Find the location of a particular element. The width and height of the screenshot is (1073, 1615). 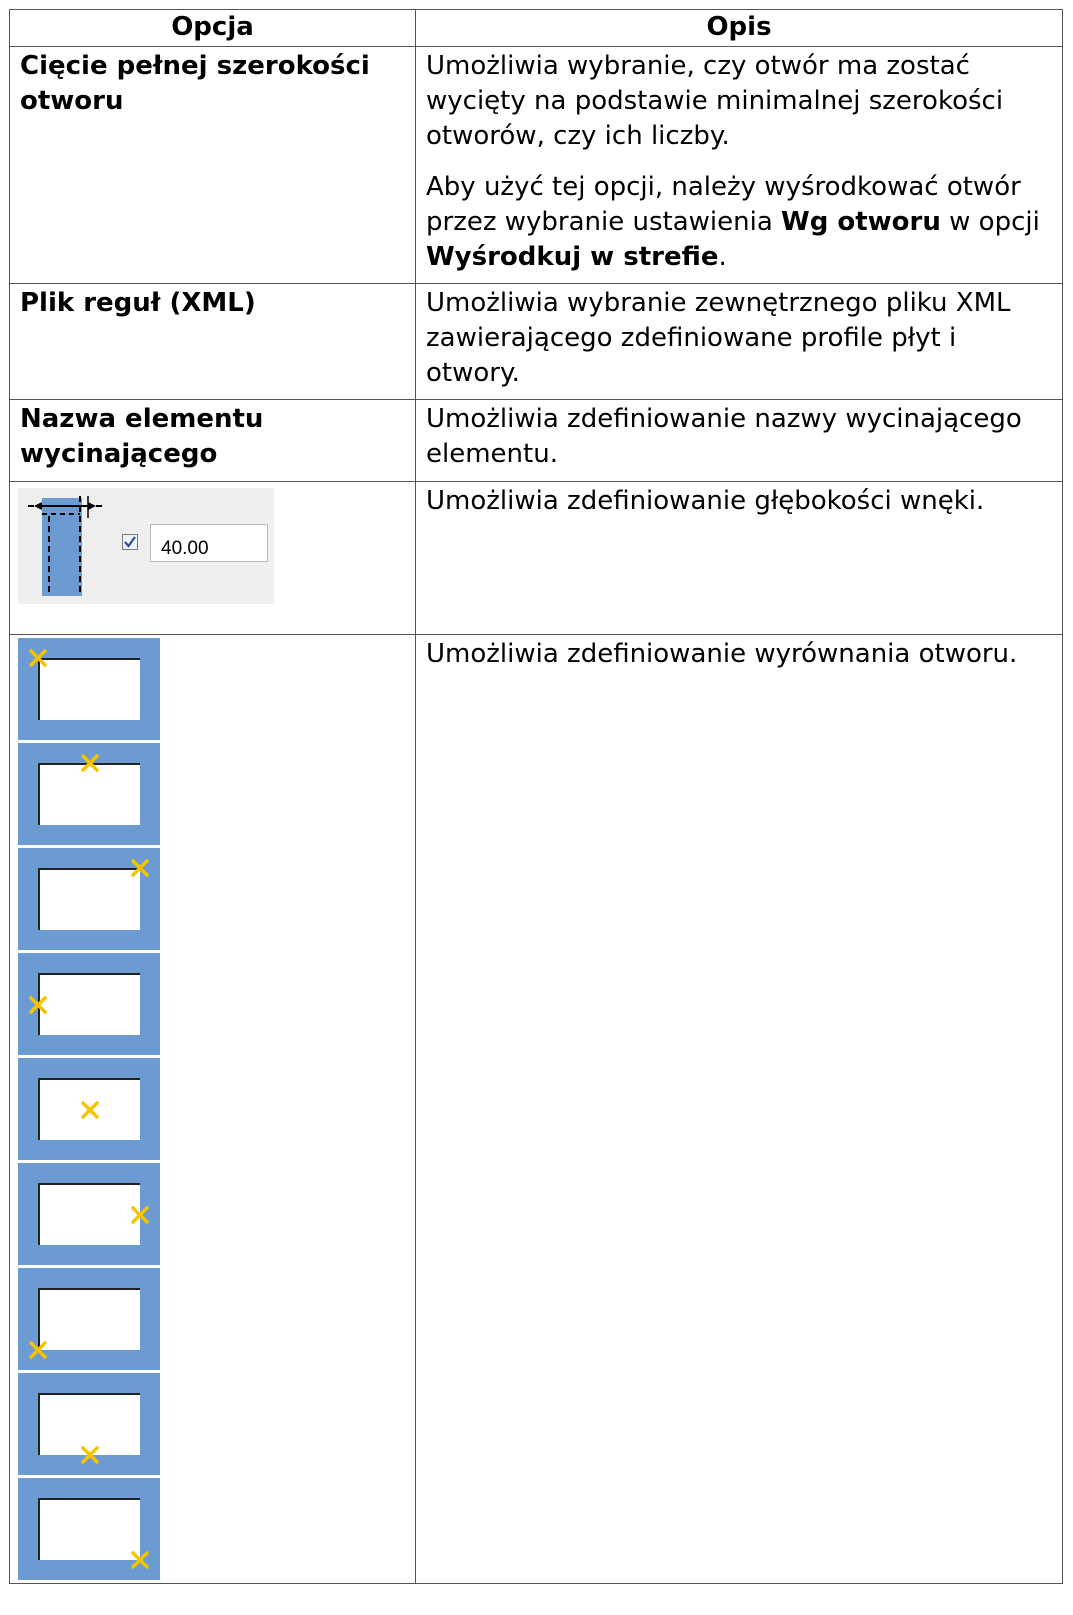

option-name: Cięcie pełnej szerokości otworu is located at coordinates (212, 165).